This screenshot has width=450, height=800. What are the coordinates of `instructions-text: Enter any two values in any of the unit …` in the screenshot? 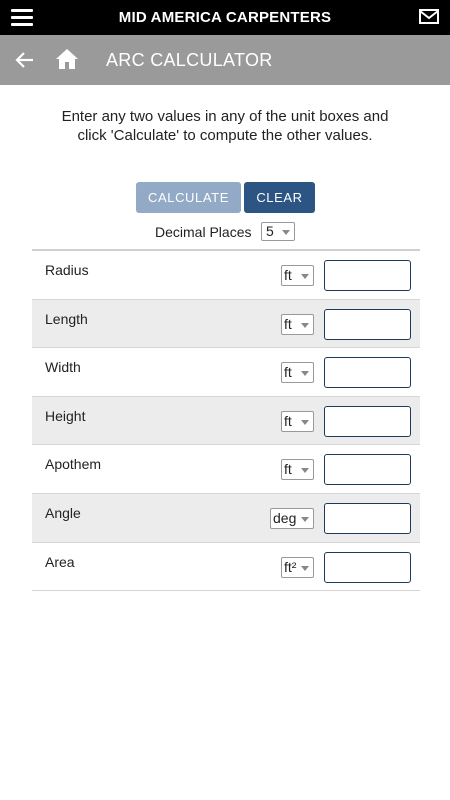 It's located at (225, 126).